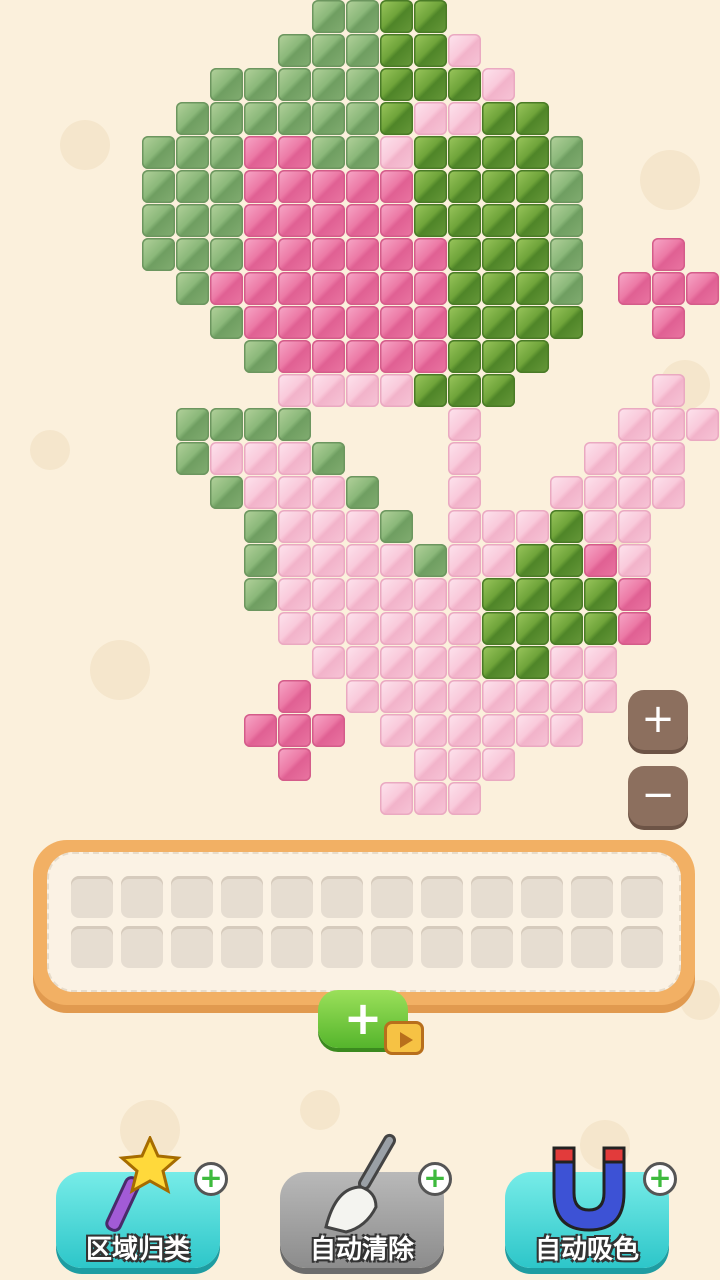  I want to click on zoom-out-button: −, so click(658, 796).